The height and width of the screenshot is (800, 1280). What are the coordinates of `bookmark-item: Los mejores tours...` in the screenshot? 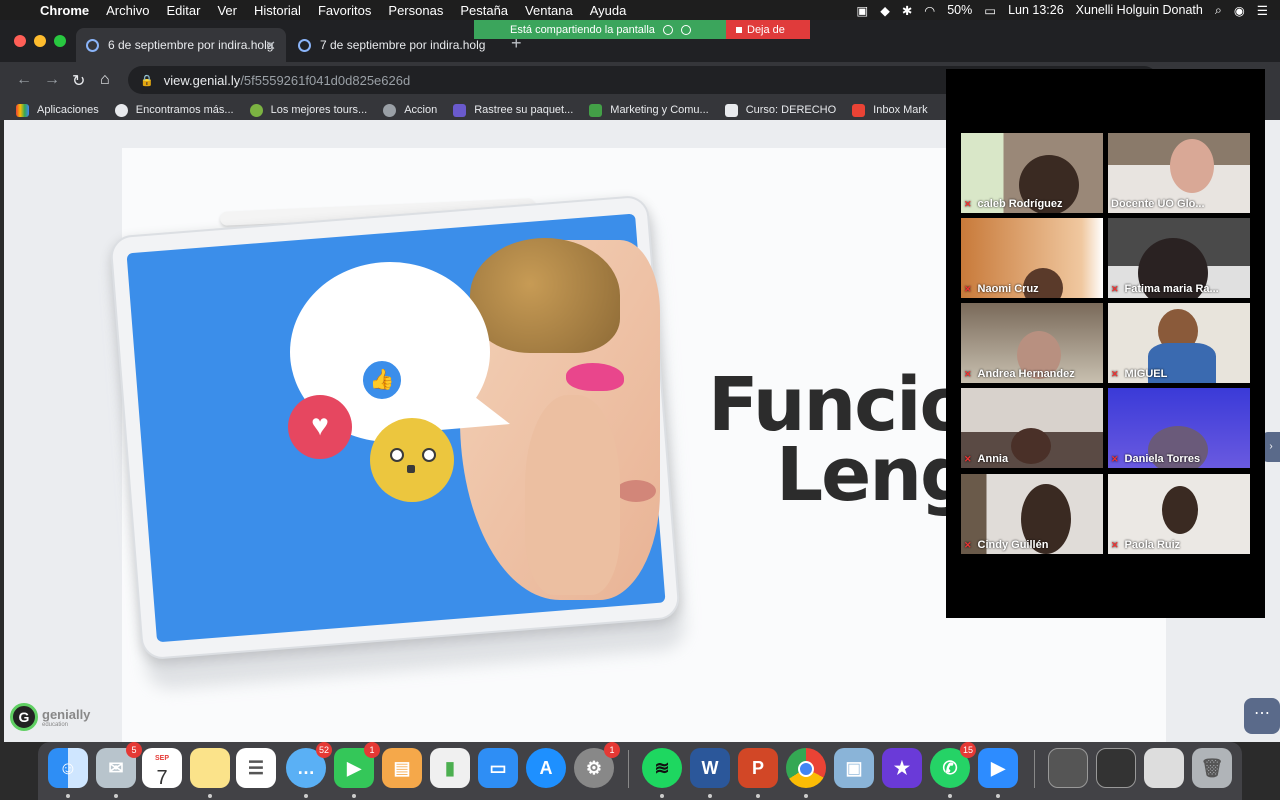 It's located at (308, 110).